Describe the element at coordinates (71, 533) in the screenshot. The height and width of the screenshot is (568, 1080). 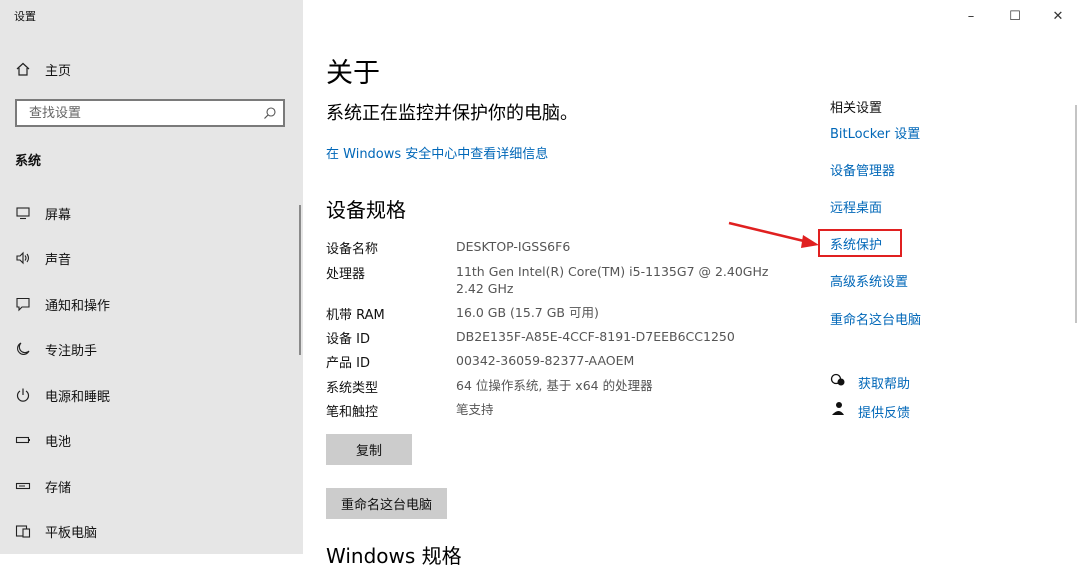
I see `sidebar-item-label: 平板电脑` at that location.